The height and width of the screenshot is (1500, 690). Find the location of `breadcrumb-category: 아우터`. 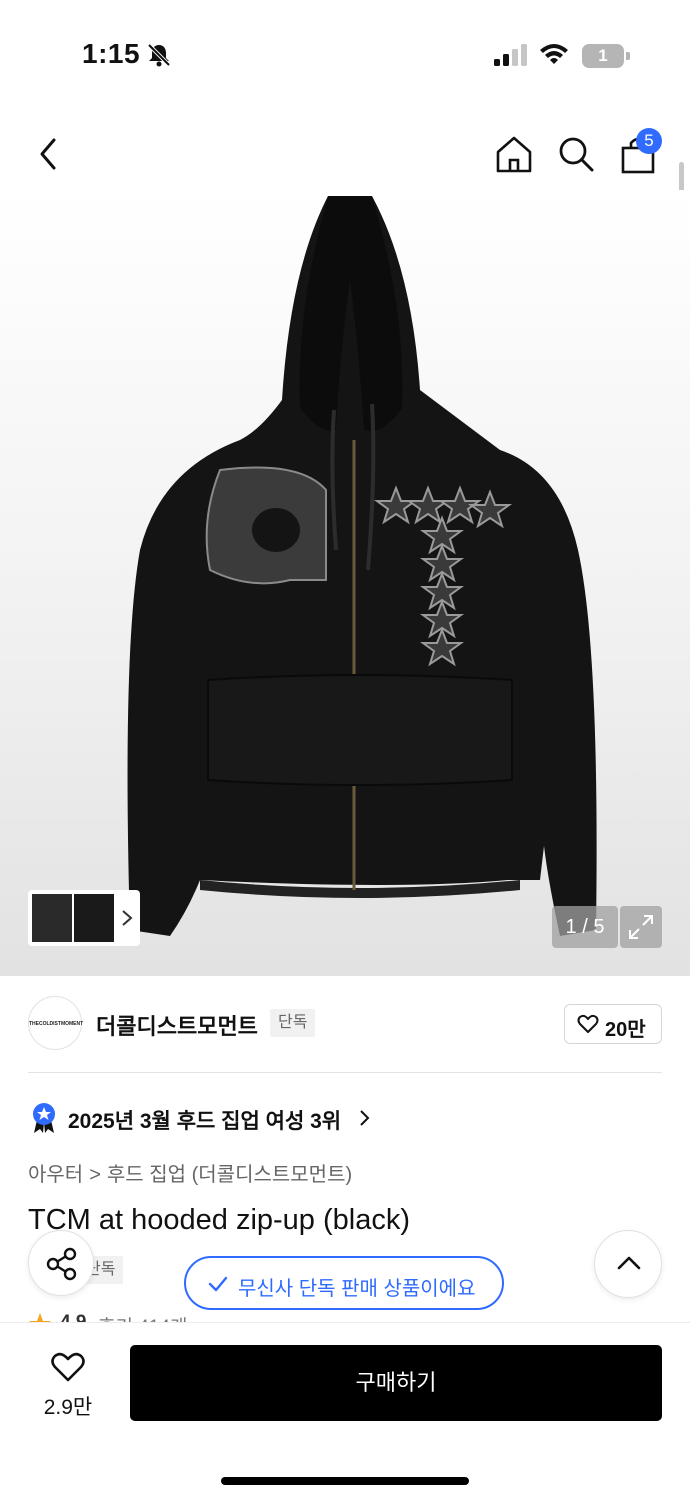

breadcrumb-category: 아우터 is located at coordinates (55, 1172).